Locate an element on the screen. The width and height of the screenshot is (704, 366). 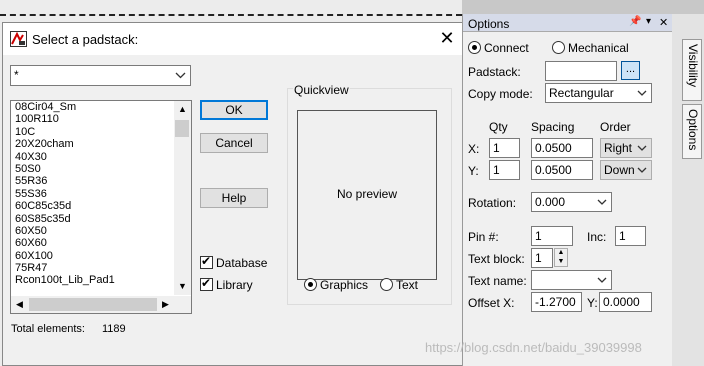
preview-text: No preview is located at coordinates (367, 194).